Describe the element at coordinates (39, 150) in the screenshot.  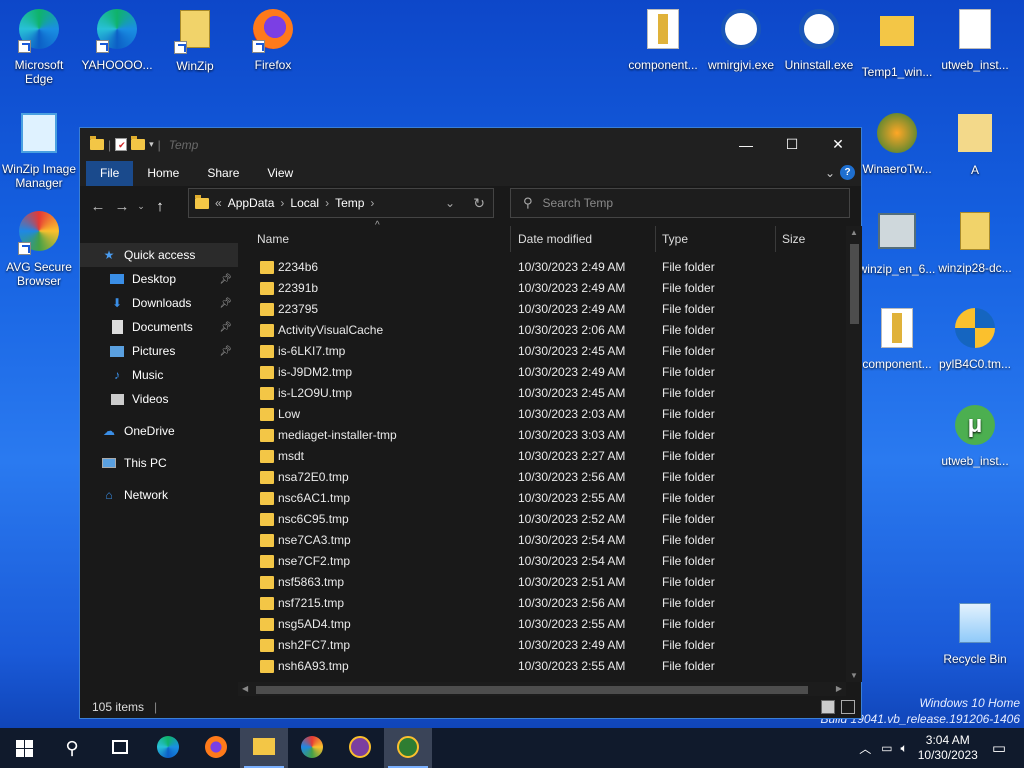
I see `desktop-icon: WinZip Image Manager` at that location.